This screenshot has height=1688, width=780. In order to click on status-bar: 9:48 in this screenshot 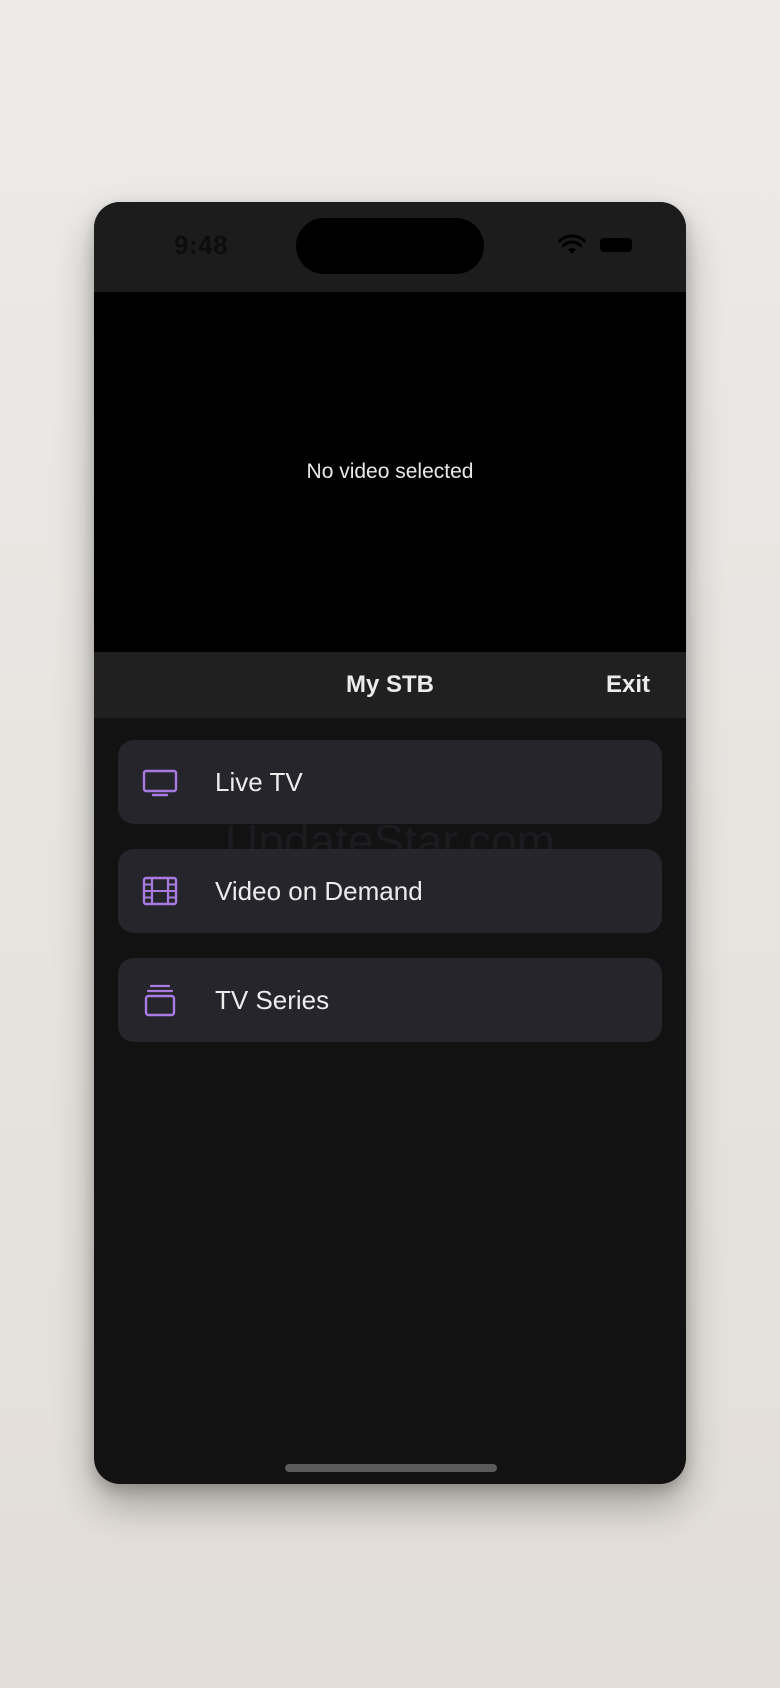, I will do `click(390, 247)`.